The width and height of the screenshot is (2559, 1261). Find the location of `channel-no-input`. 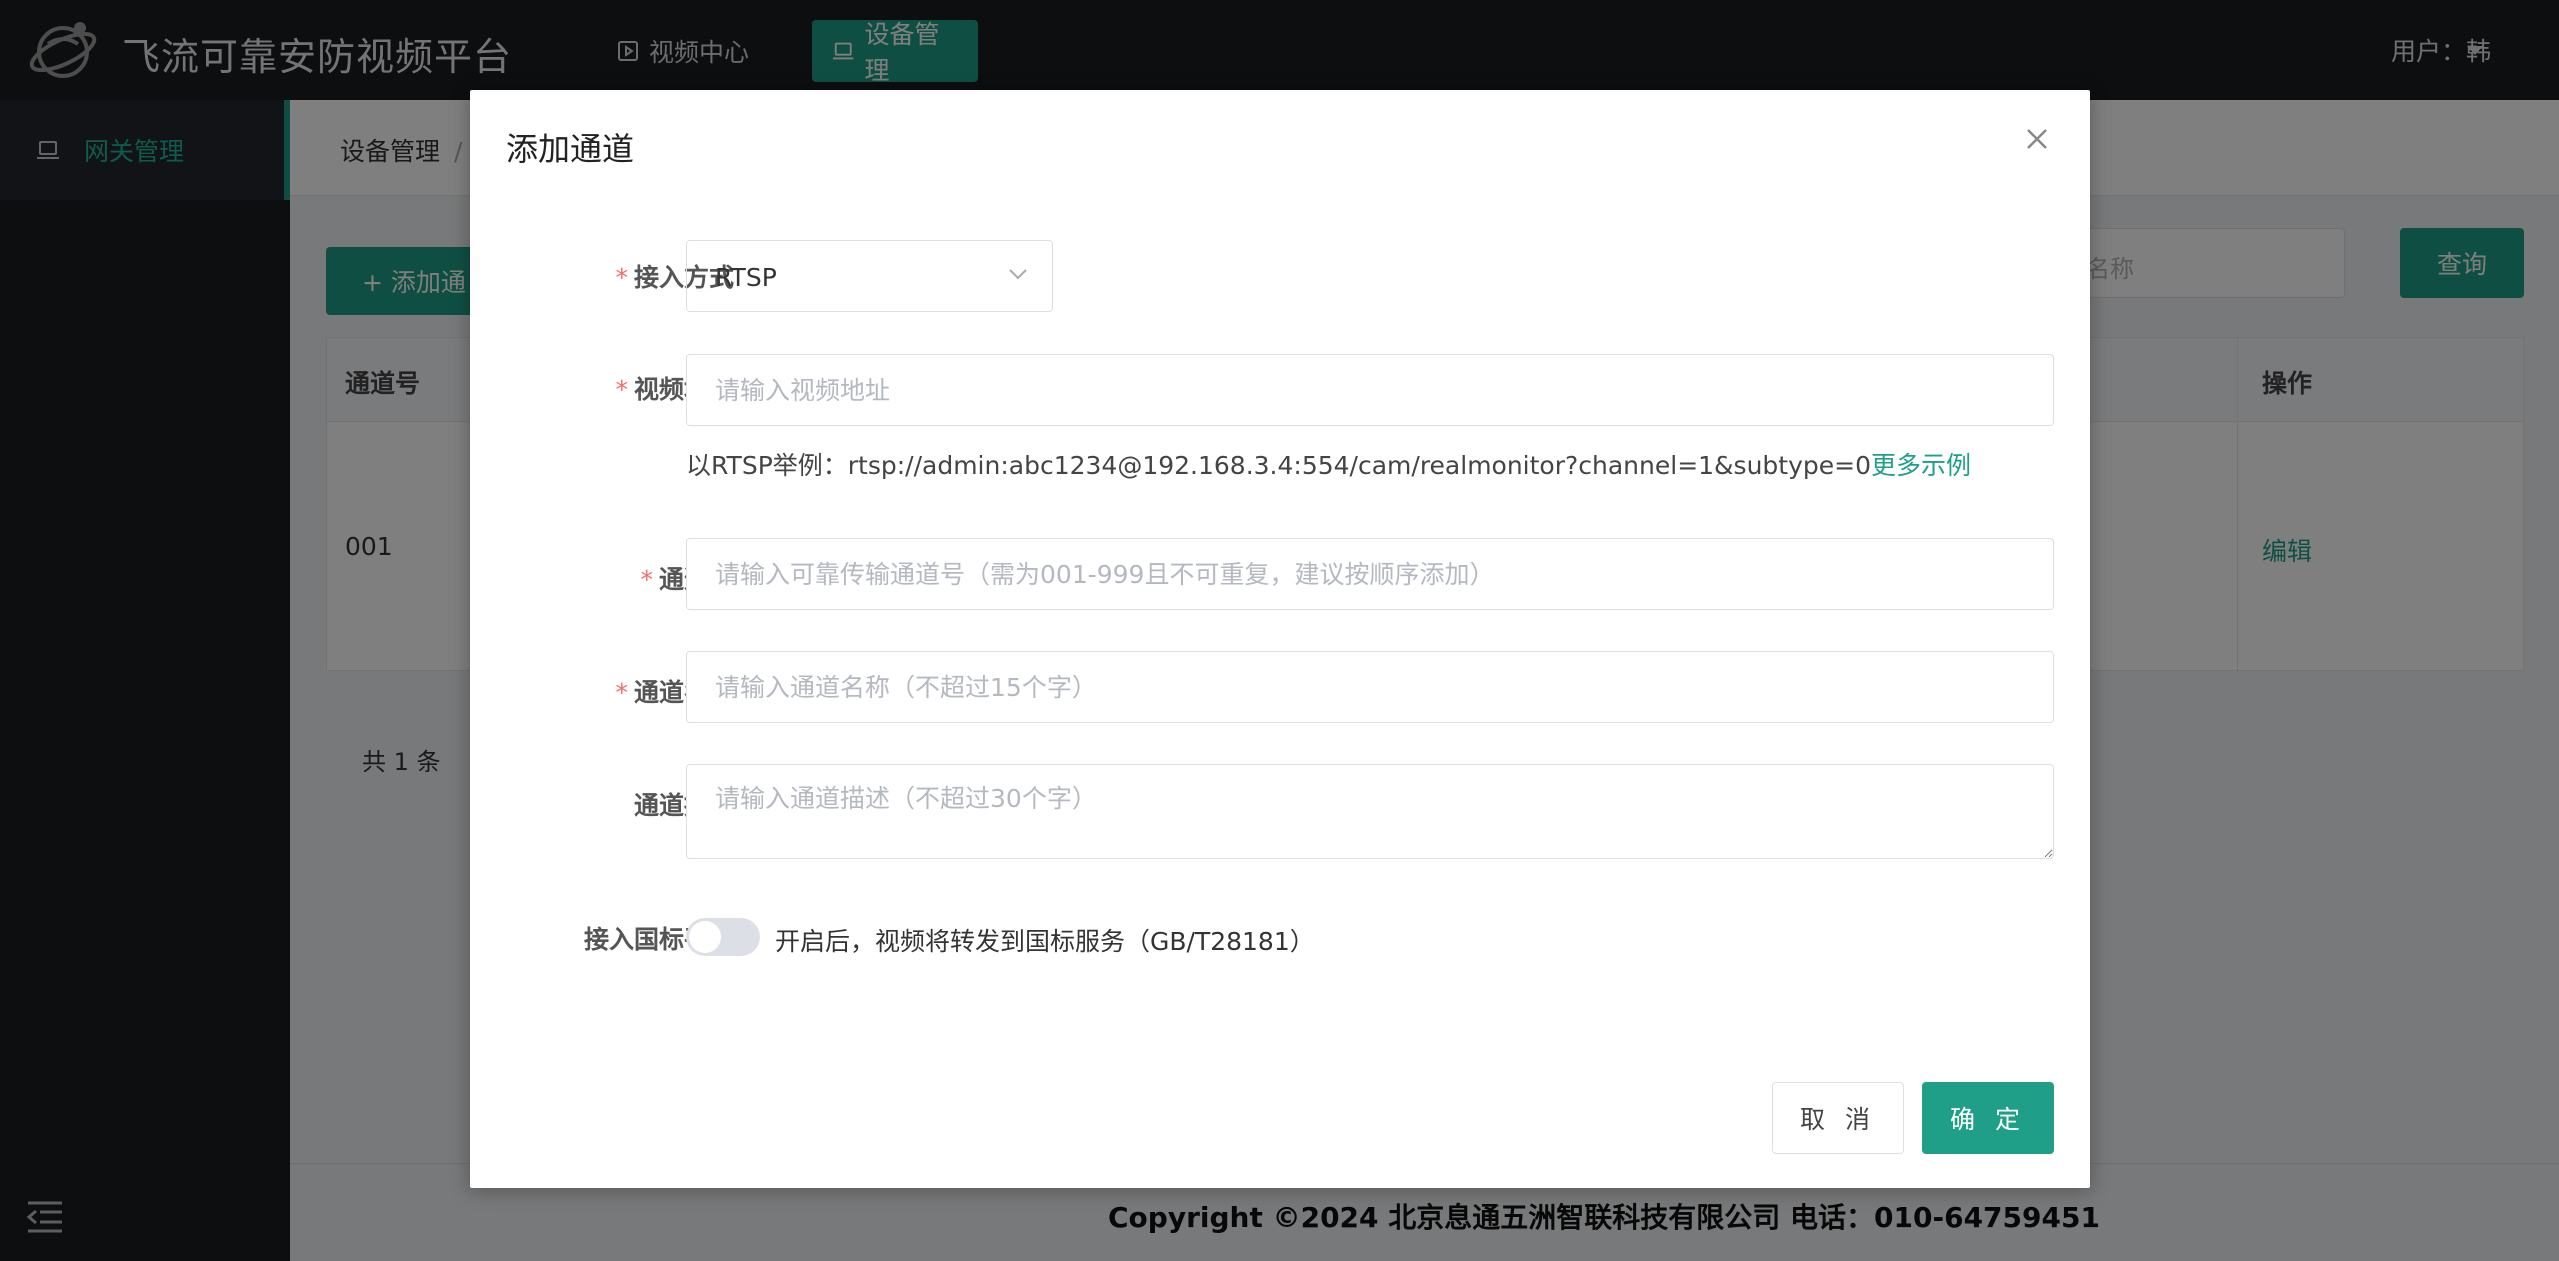

channel-no-input is located at coordinates (1370, 574).